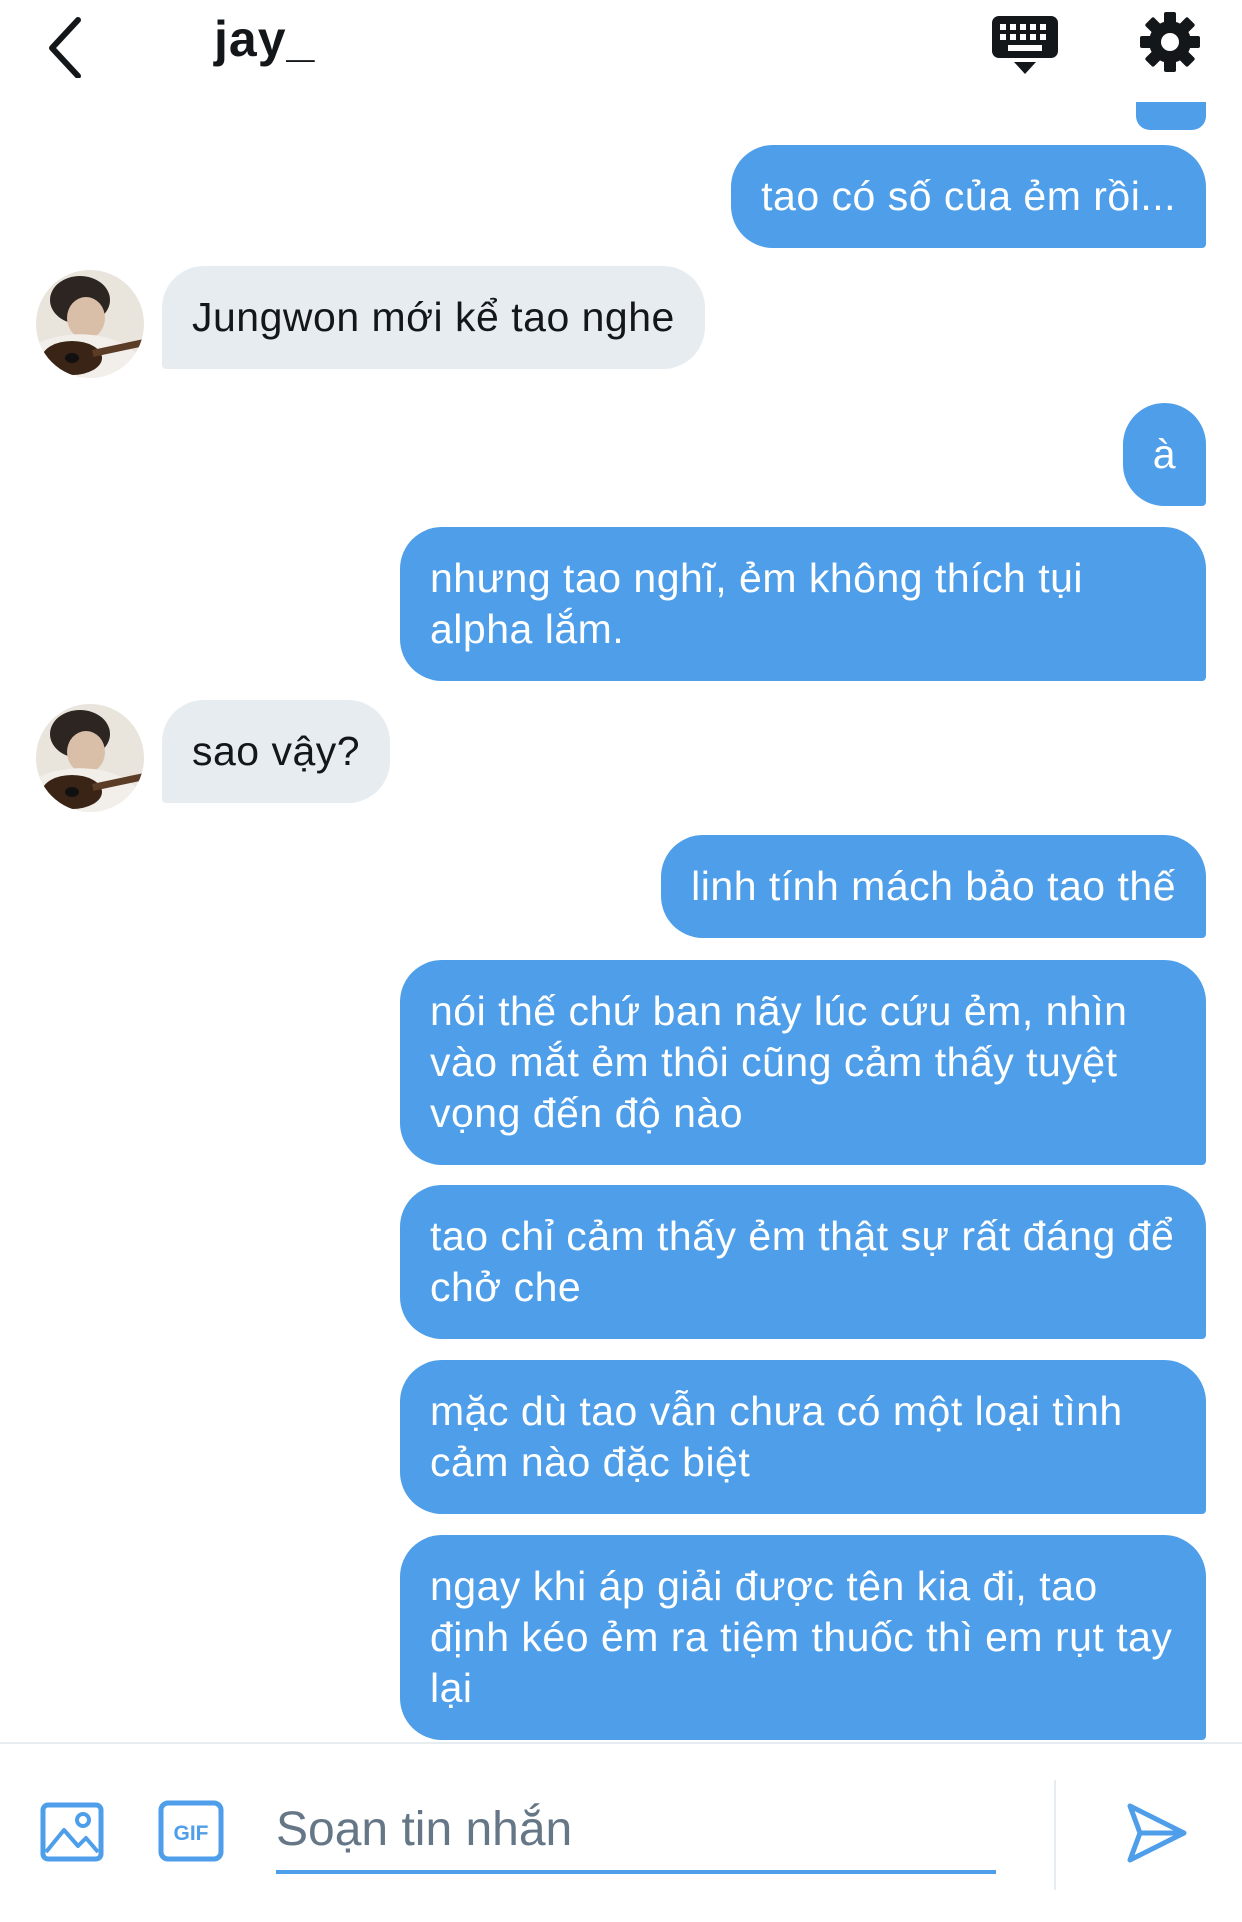 This screenshot has height=1922, width=1242. I want to click on message-bubble-incoming: Jungwon mới kể tao nghe, so click(433, 317).